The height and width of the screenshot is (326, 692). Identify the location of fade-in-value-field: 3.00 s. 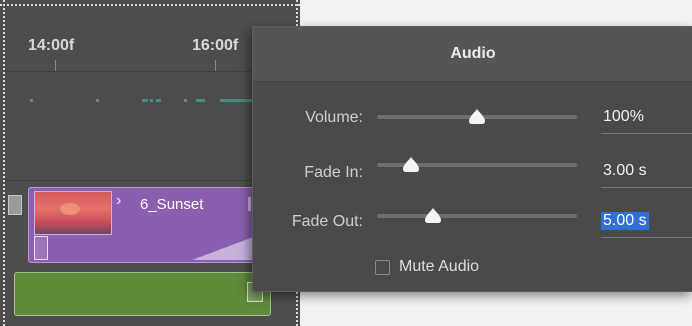
(646, 172).